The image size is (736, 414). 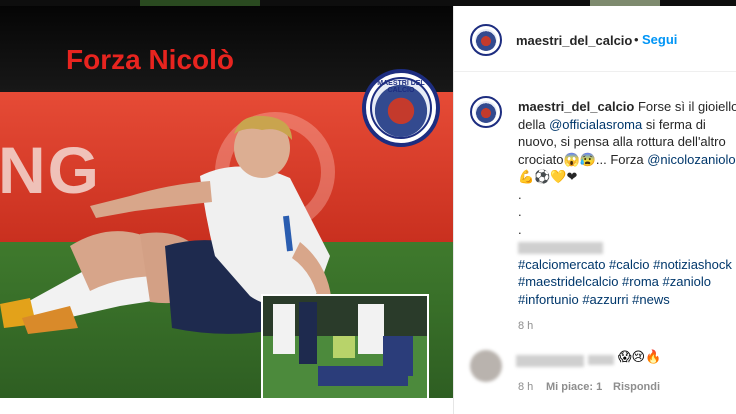 What do you see at coordinates (486, 366) in the screenshot?
I see `comment-avatar` at bounding box center [486, 366].